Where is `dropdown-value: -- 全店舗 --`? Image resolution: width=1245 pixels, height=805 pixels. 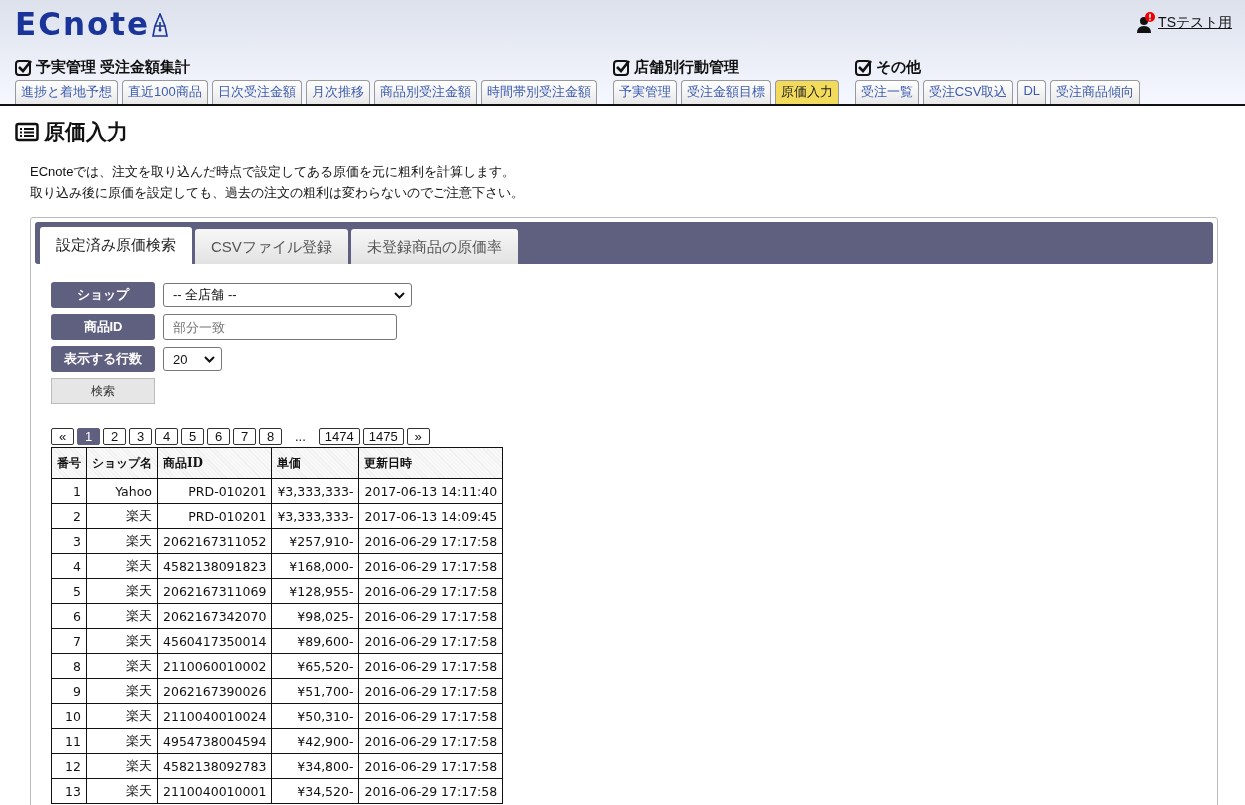 dropdown-value: -- 全店舗 -- is located at coordinates (205, 295).